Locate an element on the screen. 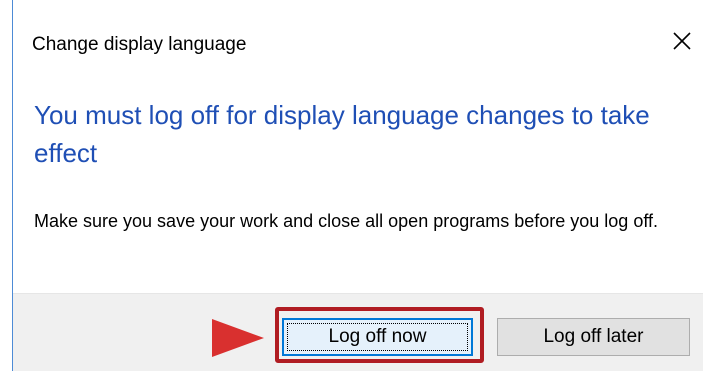  log-off-now-button: Log off now is located at coordinates (377, 337).